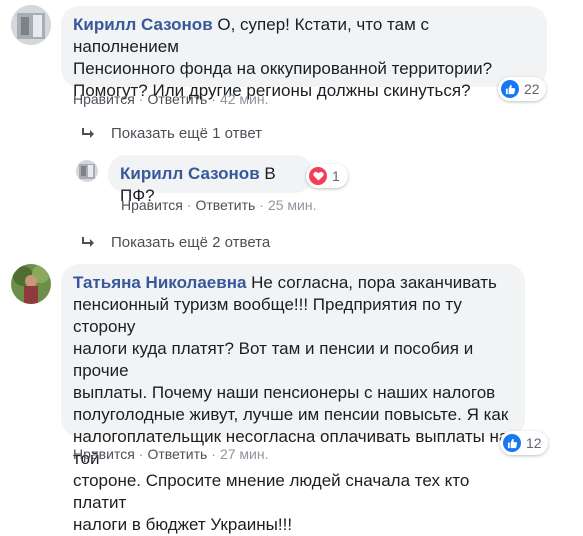 This screenshot has width=583, height=536. I want to click on show-more-replies: Показать ещё 2 ответа, so click(175, 242).